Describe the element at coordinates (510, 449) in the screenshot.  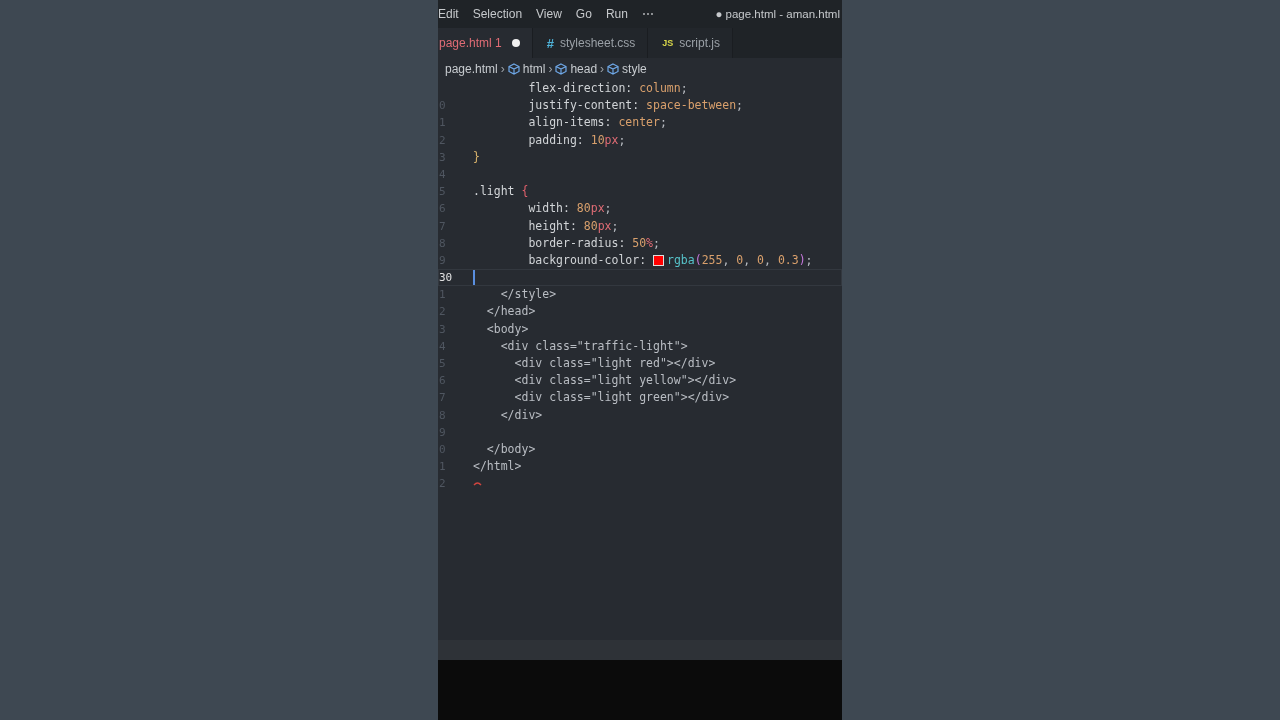
I see `code-line: </body>` at that location.